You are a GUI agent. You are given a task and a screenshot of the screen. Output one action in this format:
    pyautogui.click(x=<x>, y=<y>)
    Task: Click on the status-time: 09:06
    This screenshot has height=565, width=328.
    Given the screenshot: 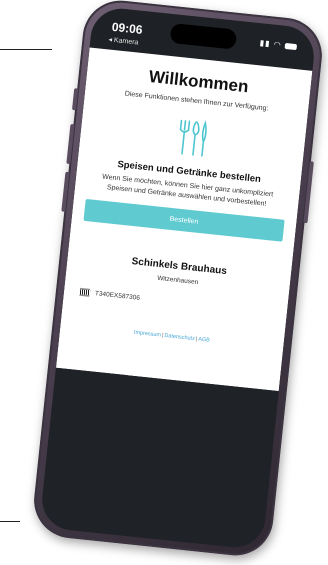 What is the action you would take?
    pyautogui.click(x=127, y=28)
    